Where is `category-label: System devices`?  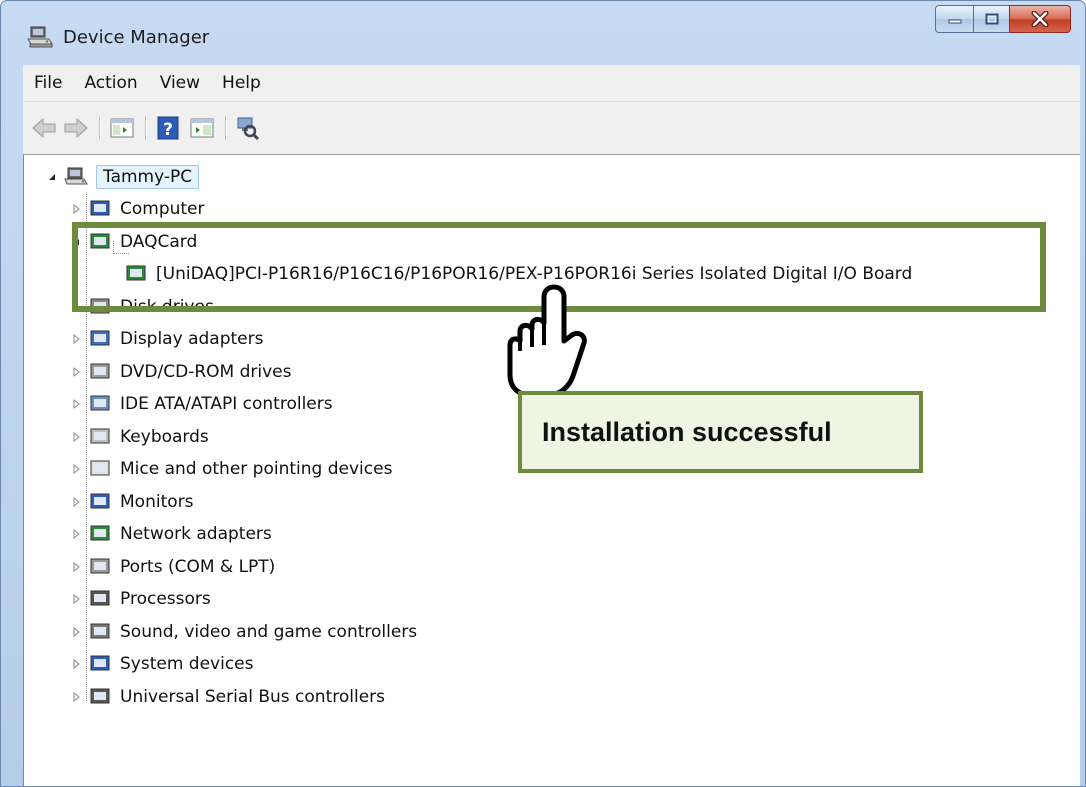 category-label: System devices is located at coordinates (187, 664).